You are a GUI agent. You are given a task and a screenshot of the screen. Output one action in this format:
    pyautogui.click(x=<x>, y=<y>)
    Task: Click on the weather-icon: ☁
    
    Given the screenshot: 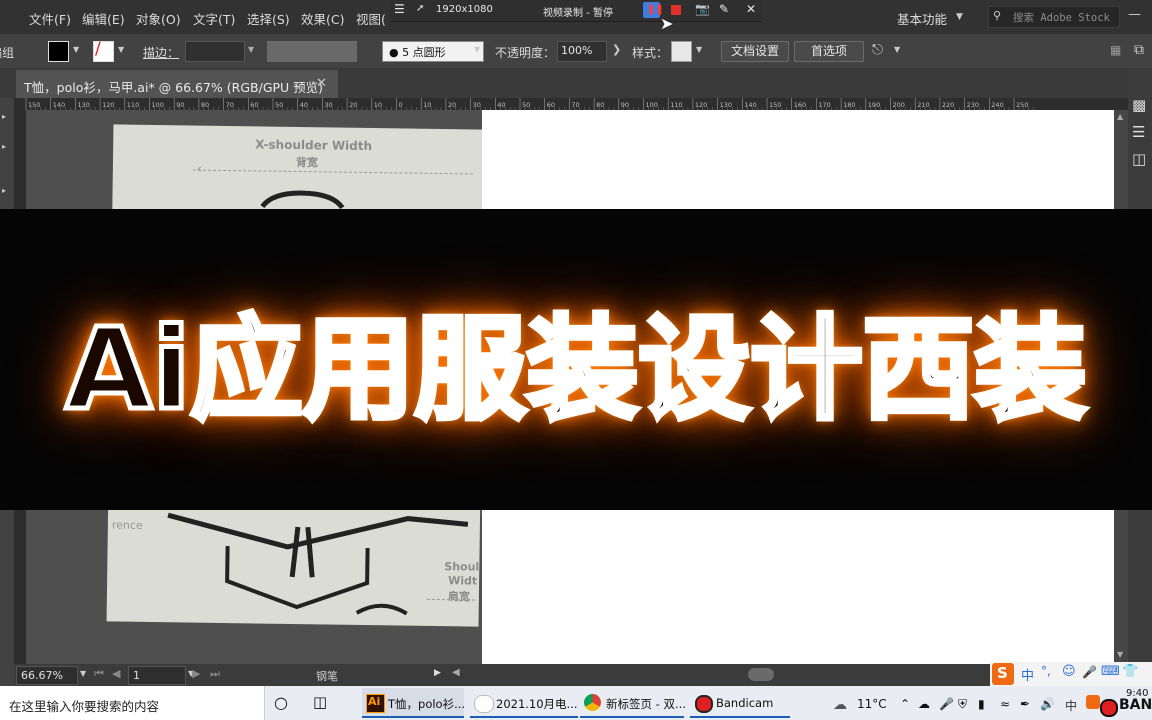 What is the action you would take?
    pyautogui.click(x=840, y=705)
    